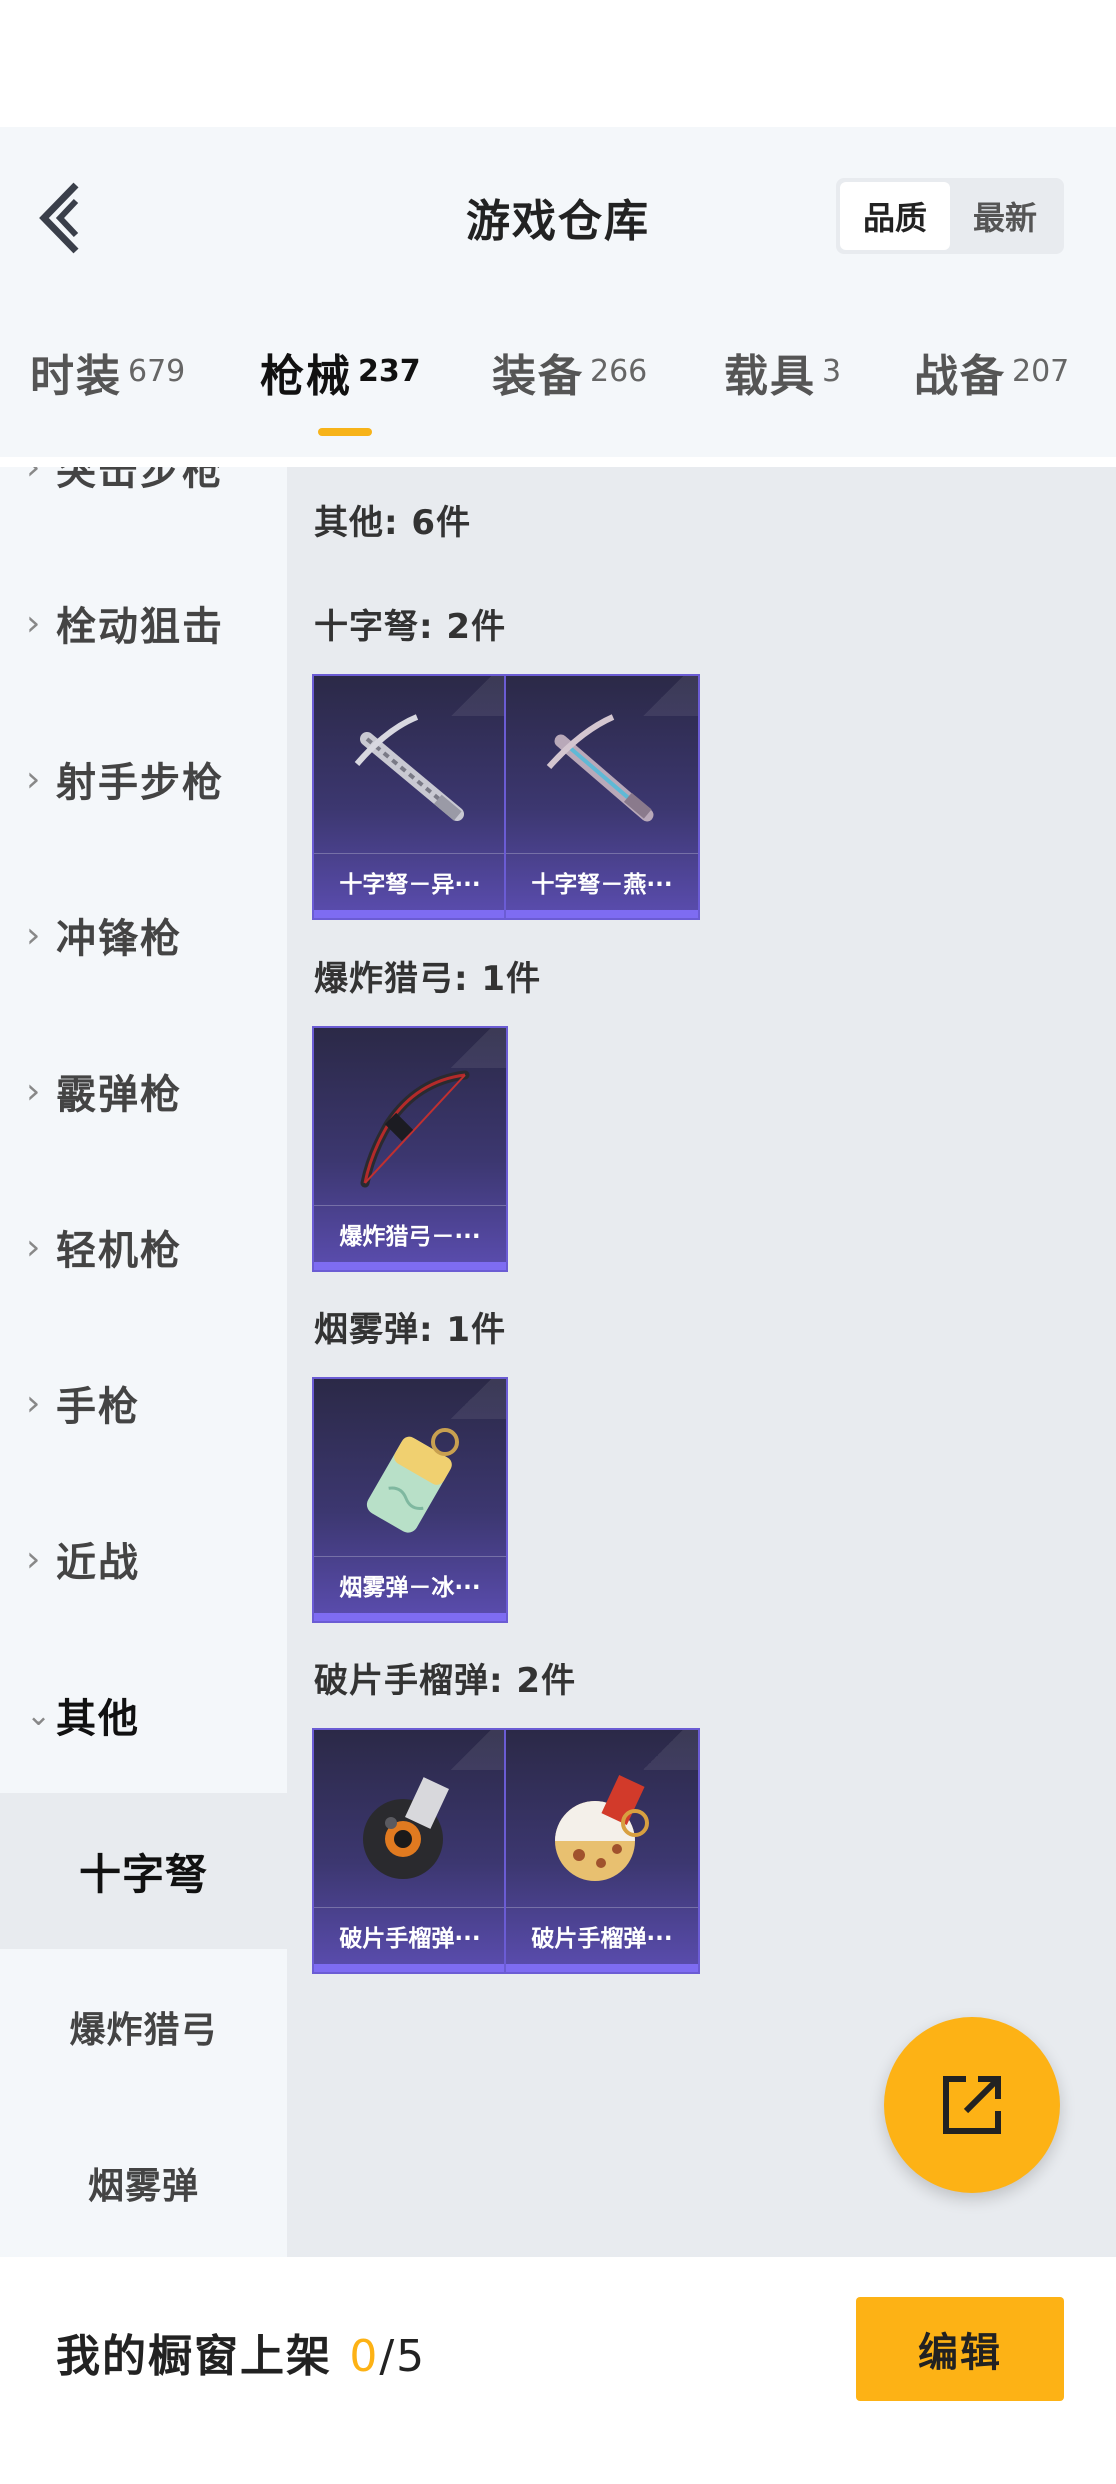 This screenshot has height=2484, width=1116. Describe the element at coordinates (119, 939) in the screenshot. I see `sidebar-item-label: 冲锋枪` at that location.